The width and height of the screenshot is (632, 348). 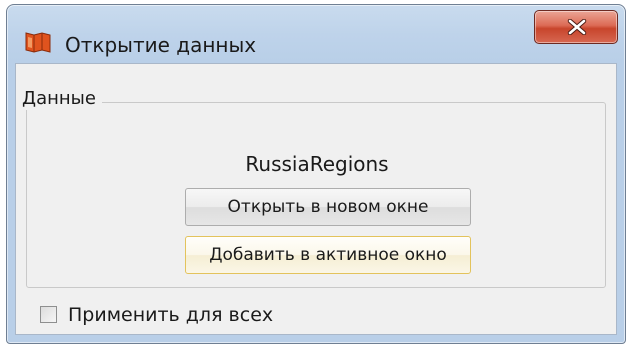 I want to click on dataset-name: RussiaRegions, so click(x=317, y=164).